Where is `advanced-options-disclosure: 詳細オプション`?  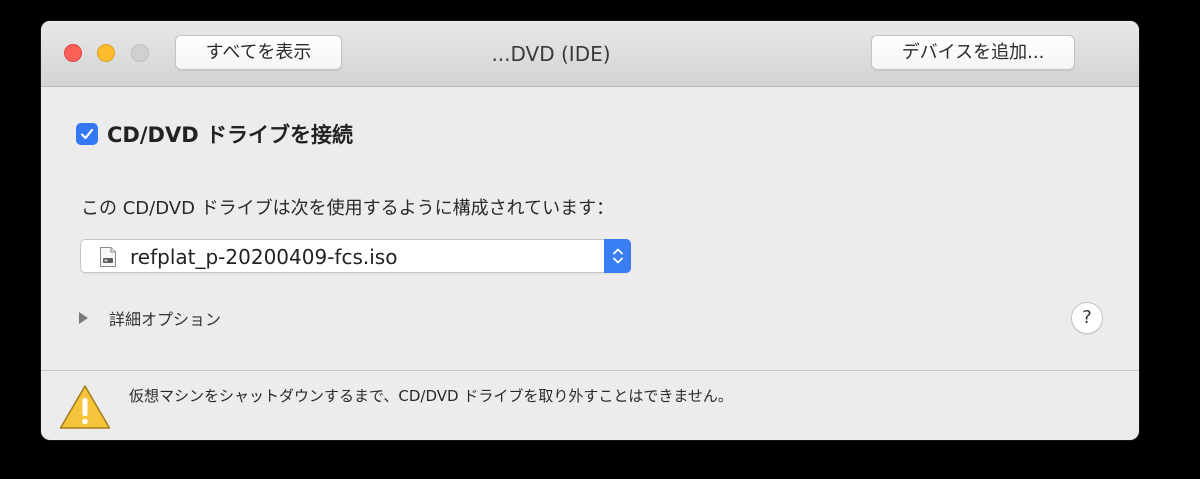
advanced-options-disclosure: 詳細オプション is located at coordinates (150, 318).